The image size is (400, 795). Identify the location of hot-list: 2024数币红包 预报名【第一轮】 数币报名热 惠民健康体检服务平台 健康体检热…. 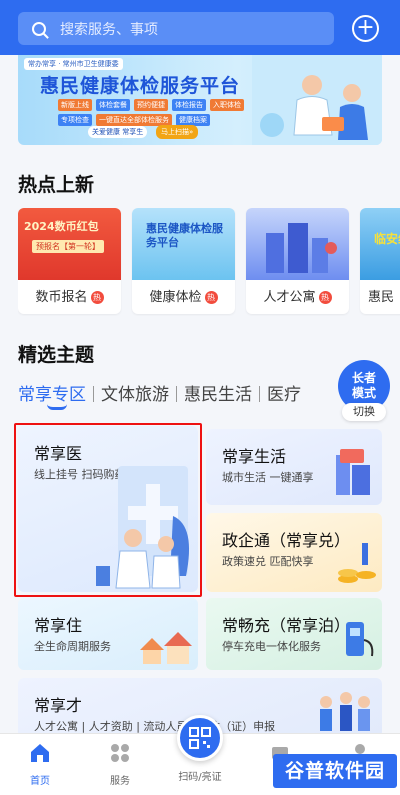
(209, 262).